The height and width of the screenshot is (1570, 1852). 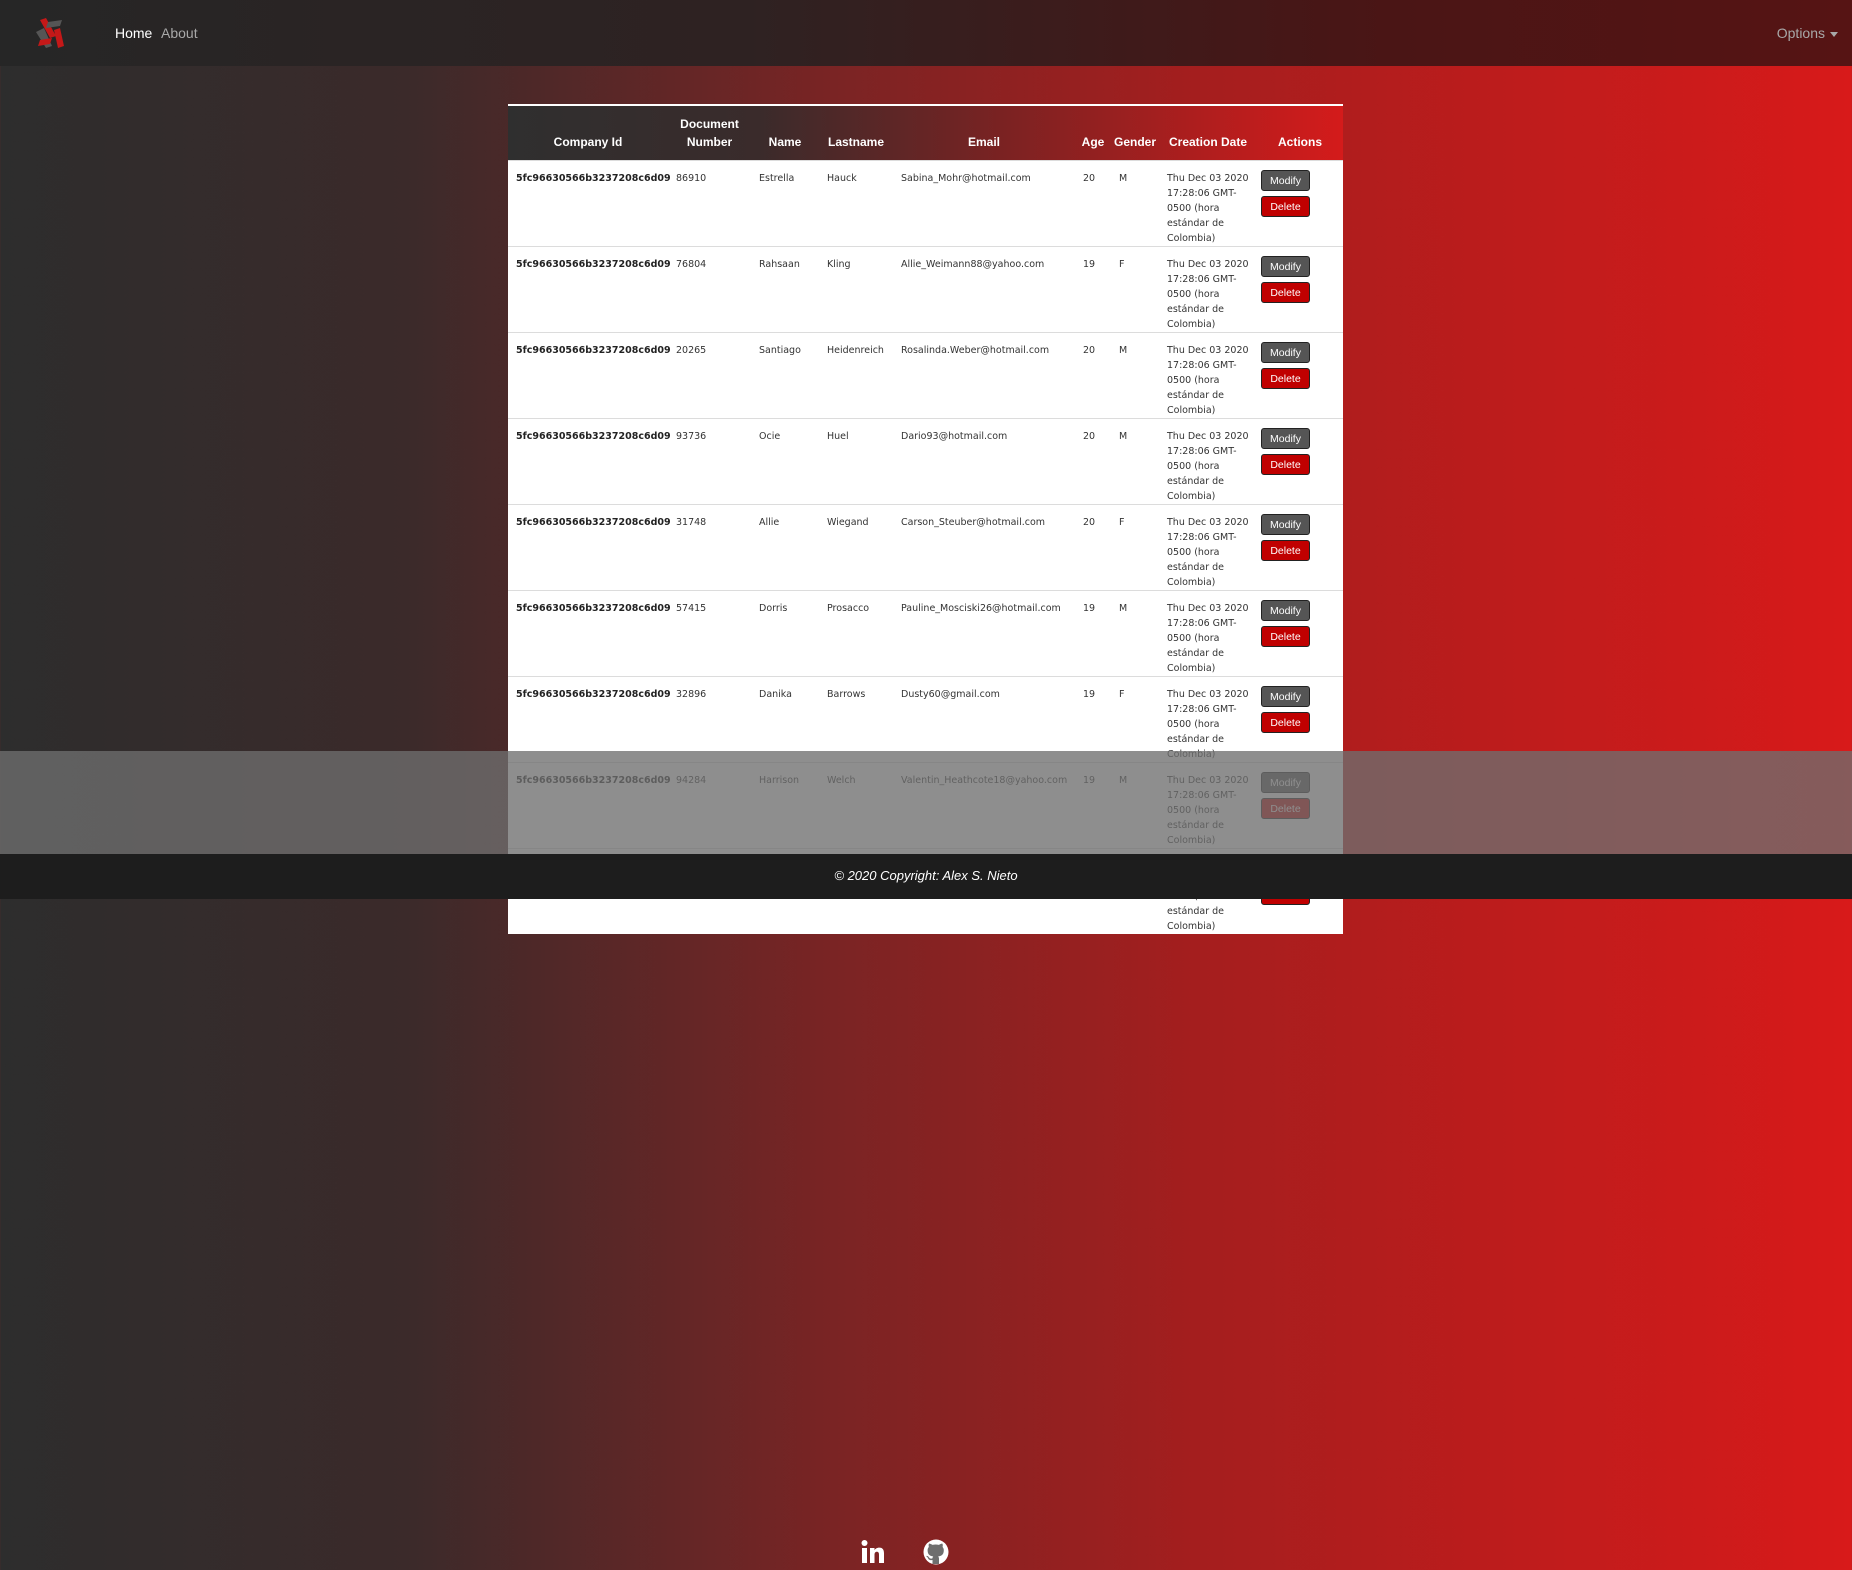 I want to click on cell-lastname: Kling, so click(x=856, y=288).